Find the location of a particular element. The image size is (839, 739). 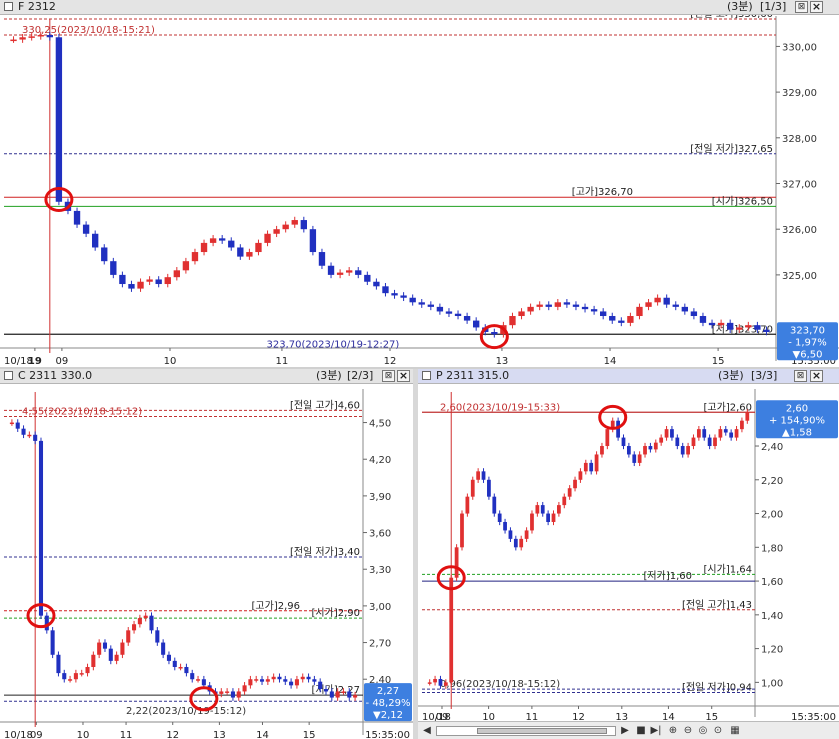

panel-titlebar: P 2311 315.0 (3분) [3/3] ⊠ × is located at coordinates (628, 376).